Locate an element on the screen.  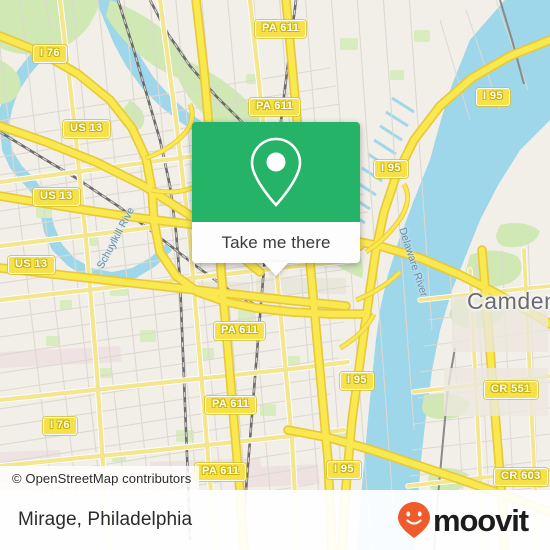
city-label: Camden is located at coordinates (508, 301).